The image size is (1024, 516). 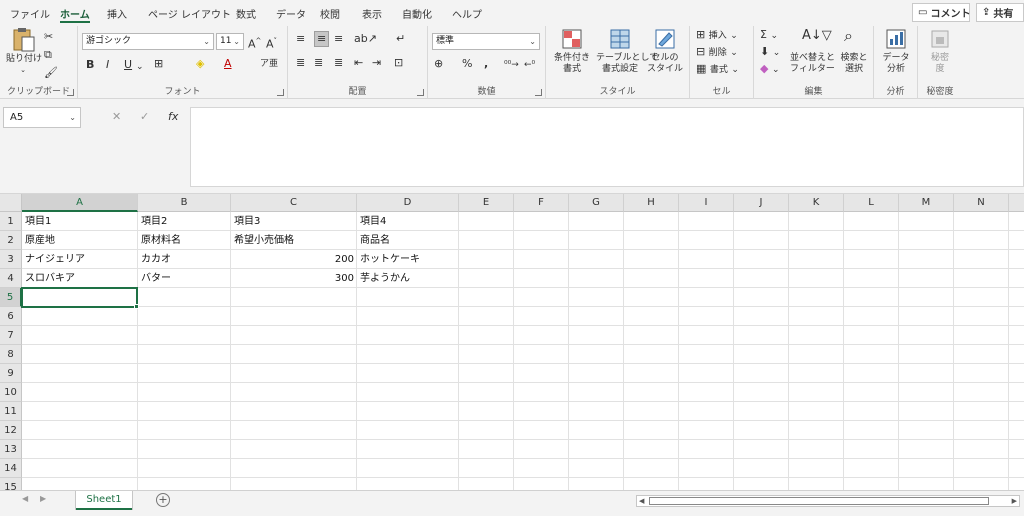 I want to click on align-bottom-icon: ≡, so click(x=338, y=39).